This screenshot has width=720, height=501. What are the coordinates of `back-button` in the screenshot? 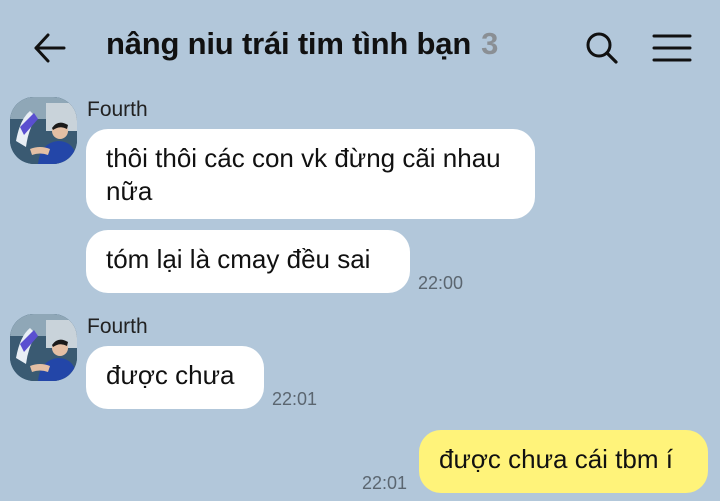 It's located at (50, 48).